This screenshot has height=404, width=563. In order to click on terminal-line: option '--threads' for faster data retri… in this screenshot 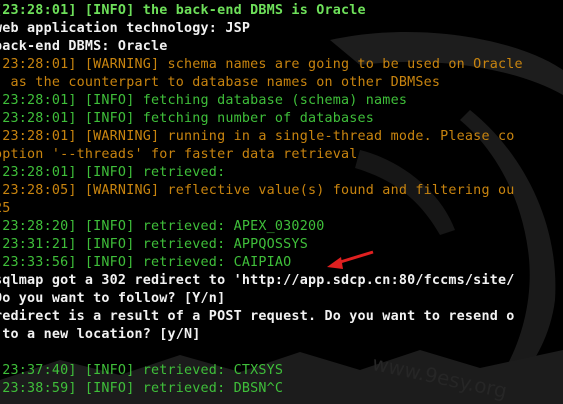, I will do `click(179, 154)`.